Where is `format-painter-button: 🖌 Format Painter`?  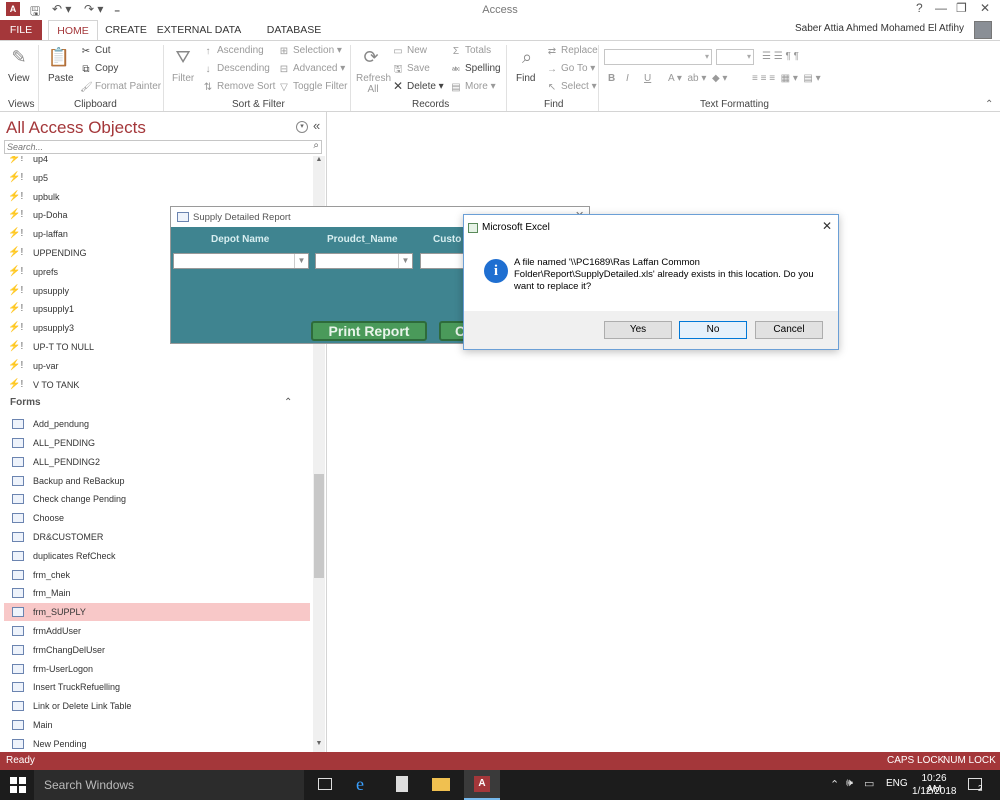 format-painter-button: 🖌 Format Painter is located at coordinates (120, 87).